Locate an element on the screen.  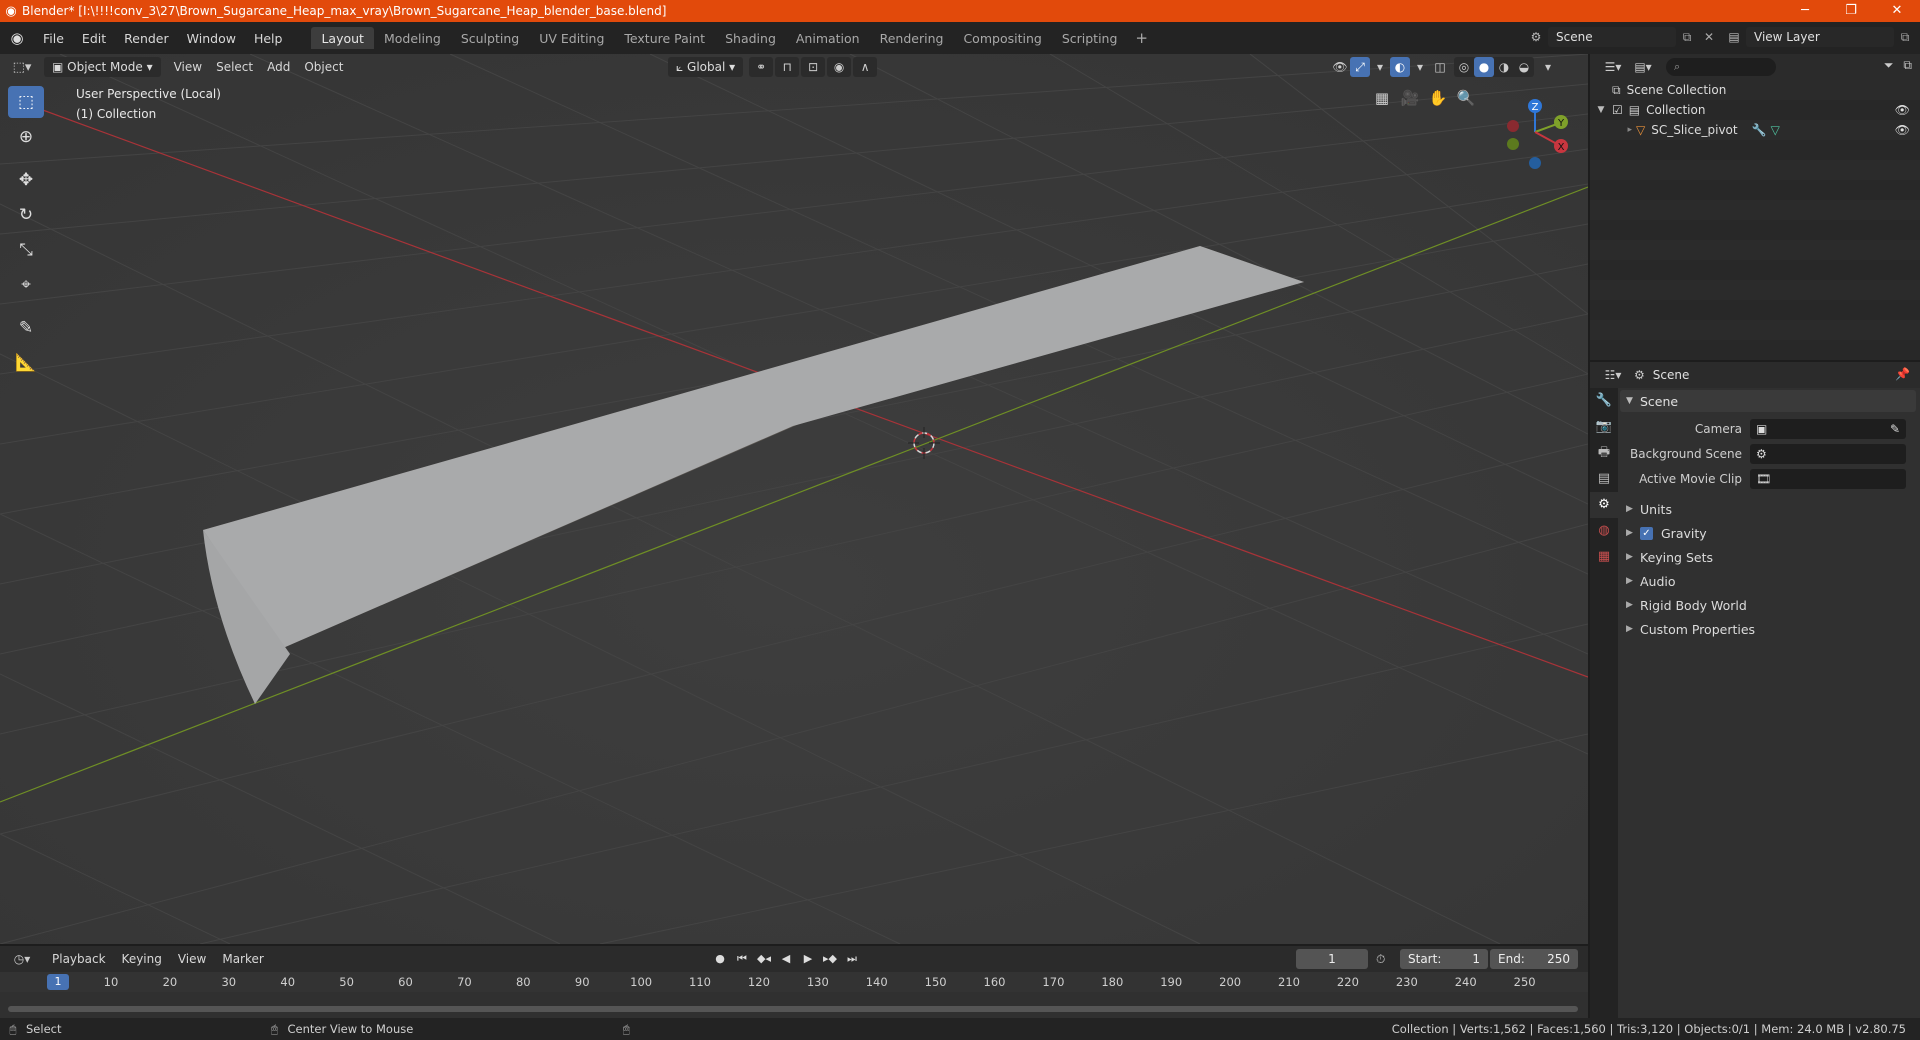
scene-icon: ⚙ is located at coordinates (1536, 37).